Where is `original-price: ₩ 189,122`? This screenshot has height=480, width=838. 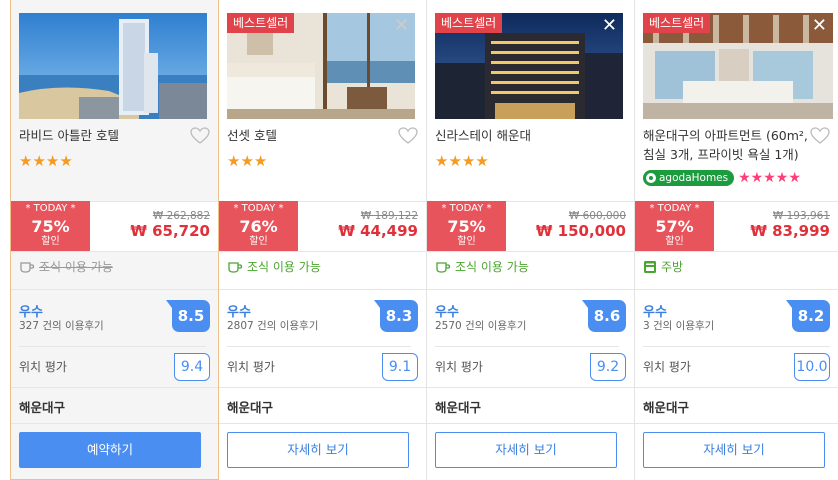
original-price: ₩ 189,122 is located at coordinates (389, 216).